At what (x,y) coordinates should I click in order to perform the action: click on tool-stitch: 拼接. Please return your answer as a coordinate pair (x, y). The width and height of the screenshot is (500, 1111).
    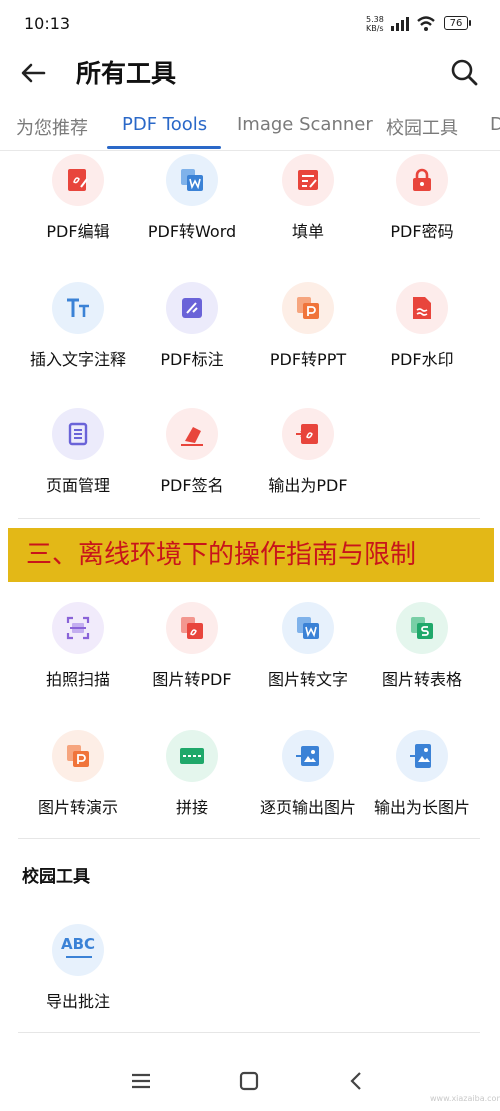
    Looking at the image, I should click on (192, 780).